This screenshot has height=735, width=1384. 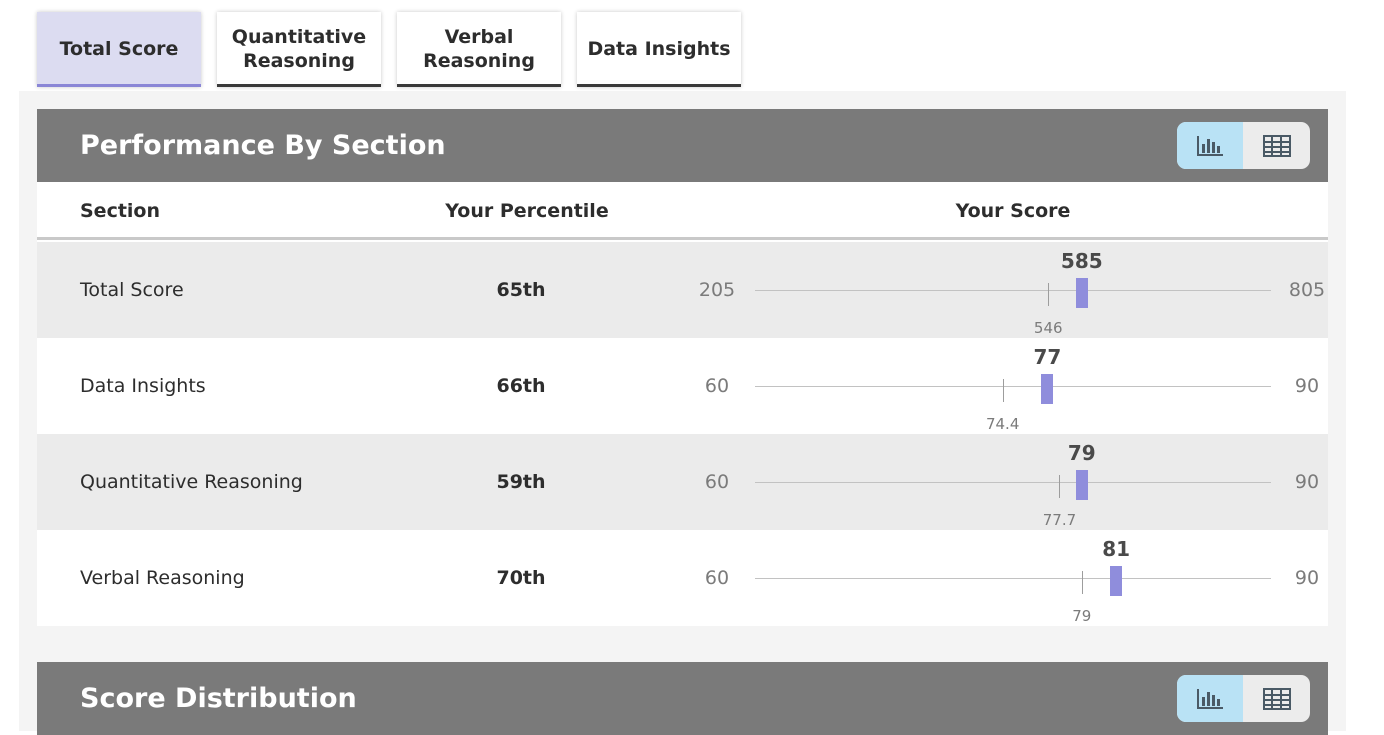 What do you see at coordinates (1013, 211) in the screenshot?
I see `column-header-score: Your Score` at bounding box center [1013, 211].